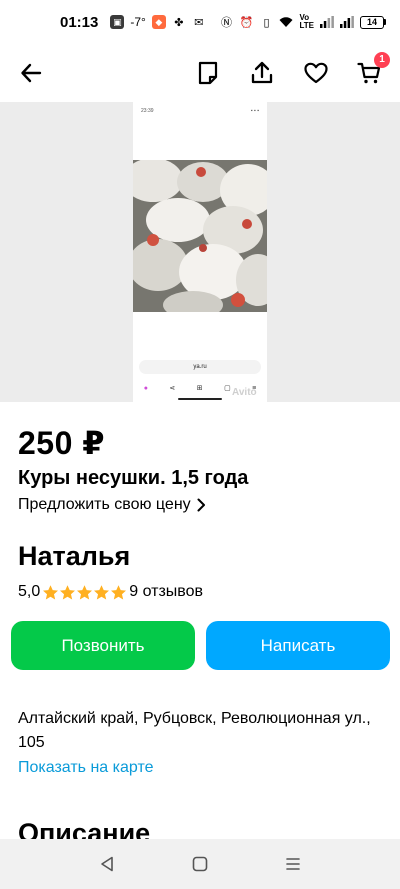 The image size is (400, 889). I want to click on mail-icon: ✉, so click(199, 22).